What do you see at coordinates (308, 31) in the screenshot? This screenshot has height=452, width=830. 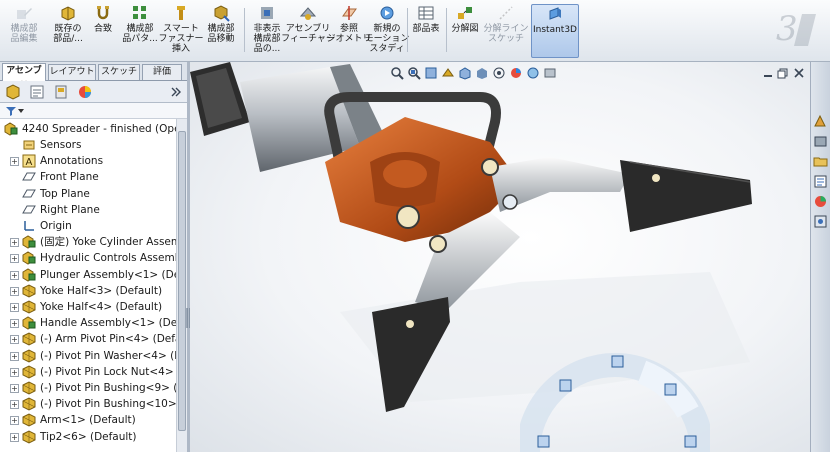 I see `assembly-features-button: アセンブリ フィーチャー` at bounding box center [308, 31].